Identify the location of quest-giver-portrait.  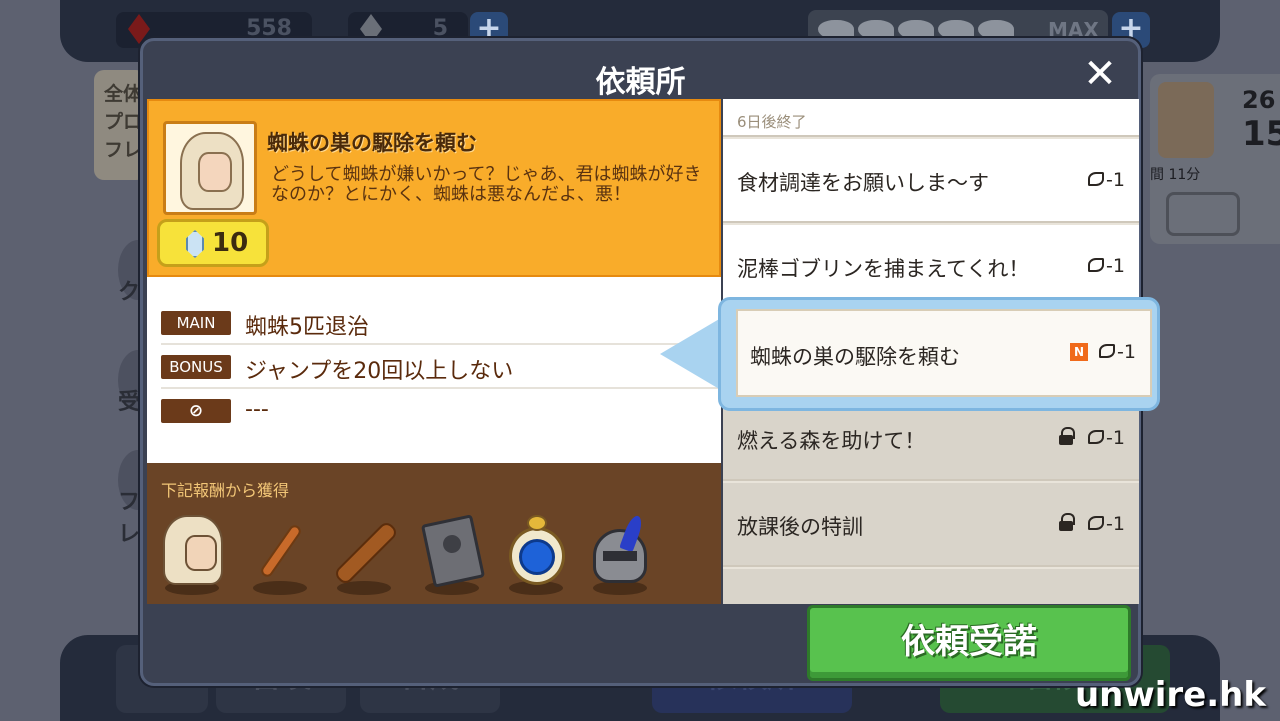
(210, 168).